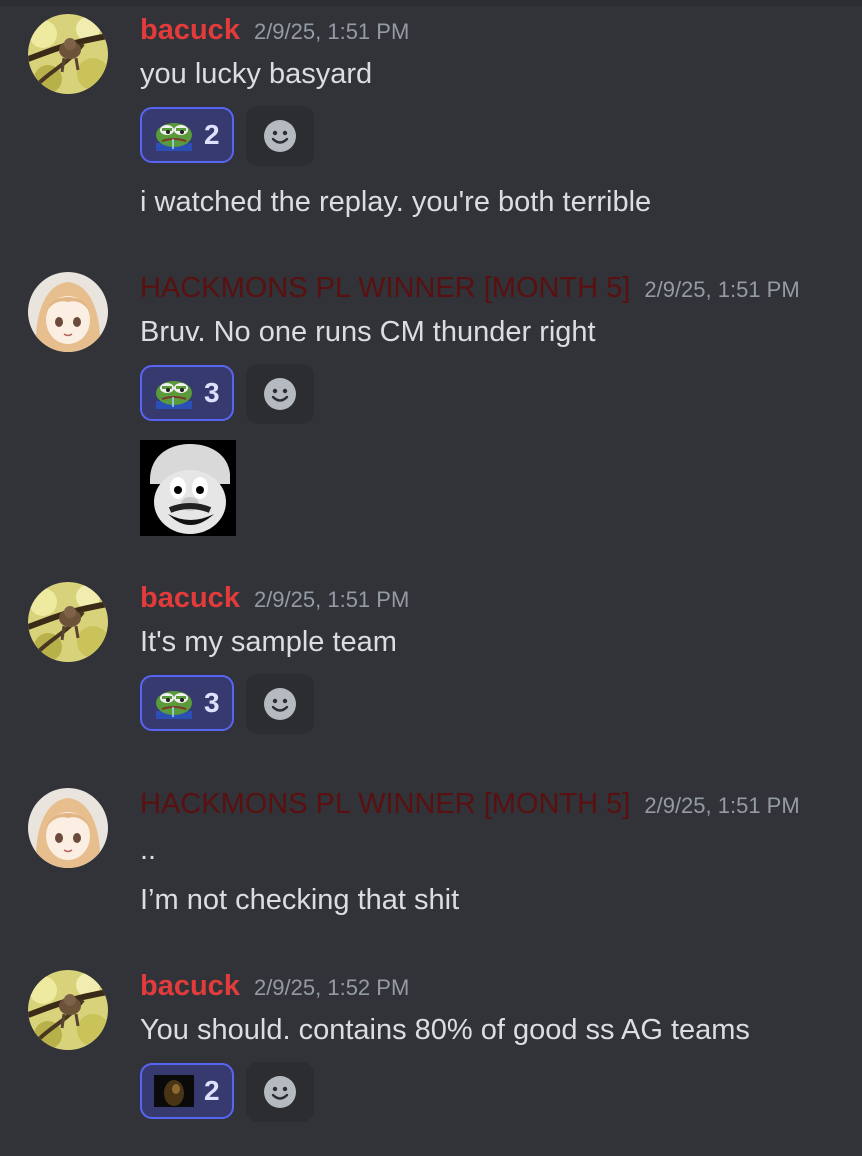 Image resolution: width=862 pixels, height=1156 pixels. Describe the element at coordinates (431, 3) in the screenshot. I see `channel-divider` at that location.